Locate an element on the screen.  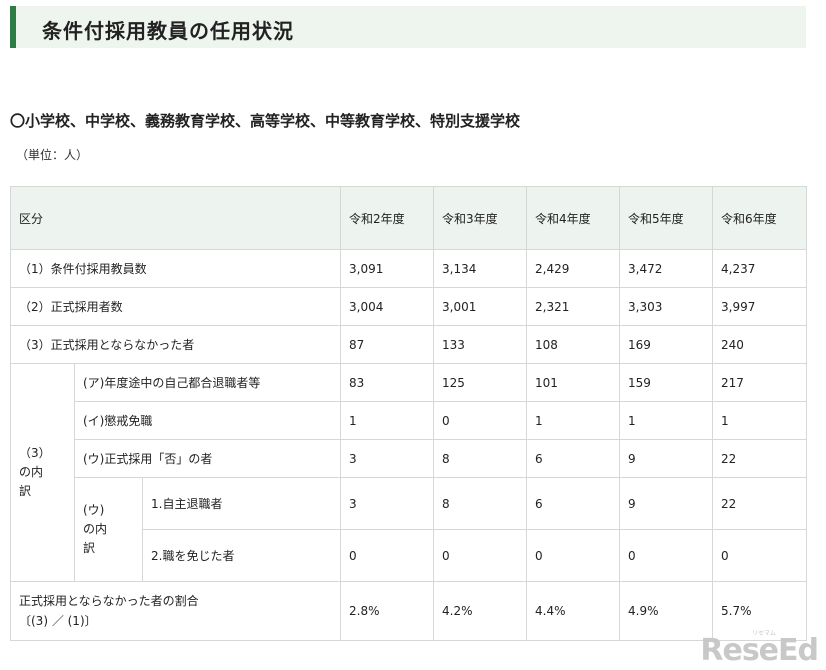
section-heading: 〇小学校、中学校、義務教育学校、高等学校、中等教育学校、特別支援学校 is located at coordinates (265, 121).